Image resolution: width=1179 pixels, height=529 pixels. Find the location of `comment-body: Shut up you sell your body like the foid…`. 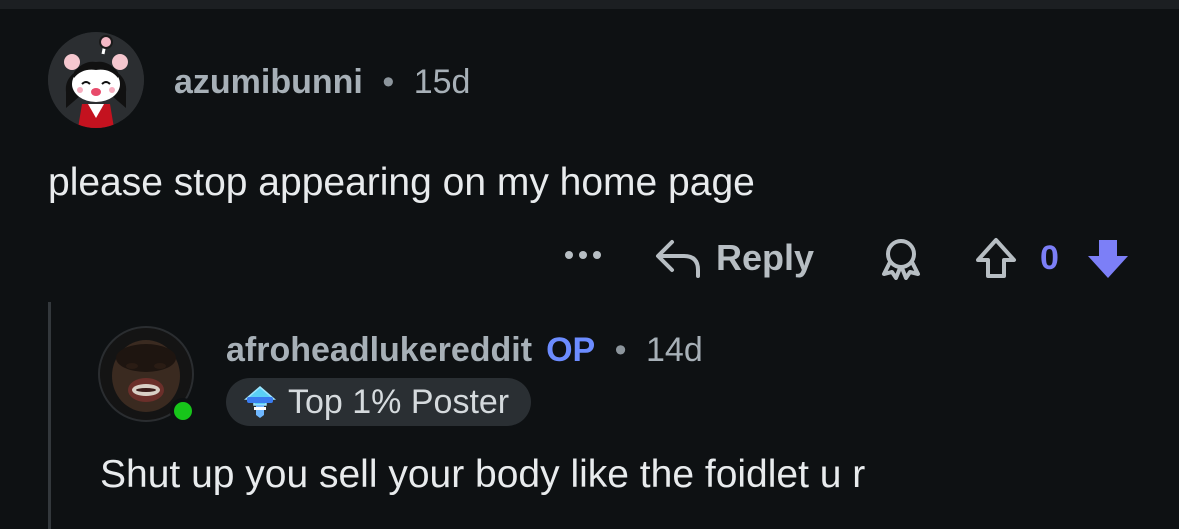

comment-body: Shut up you sell your body like the foid… is located at coordinates (483, 474).